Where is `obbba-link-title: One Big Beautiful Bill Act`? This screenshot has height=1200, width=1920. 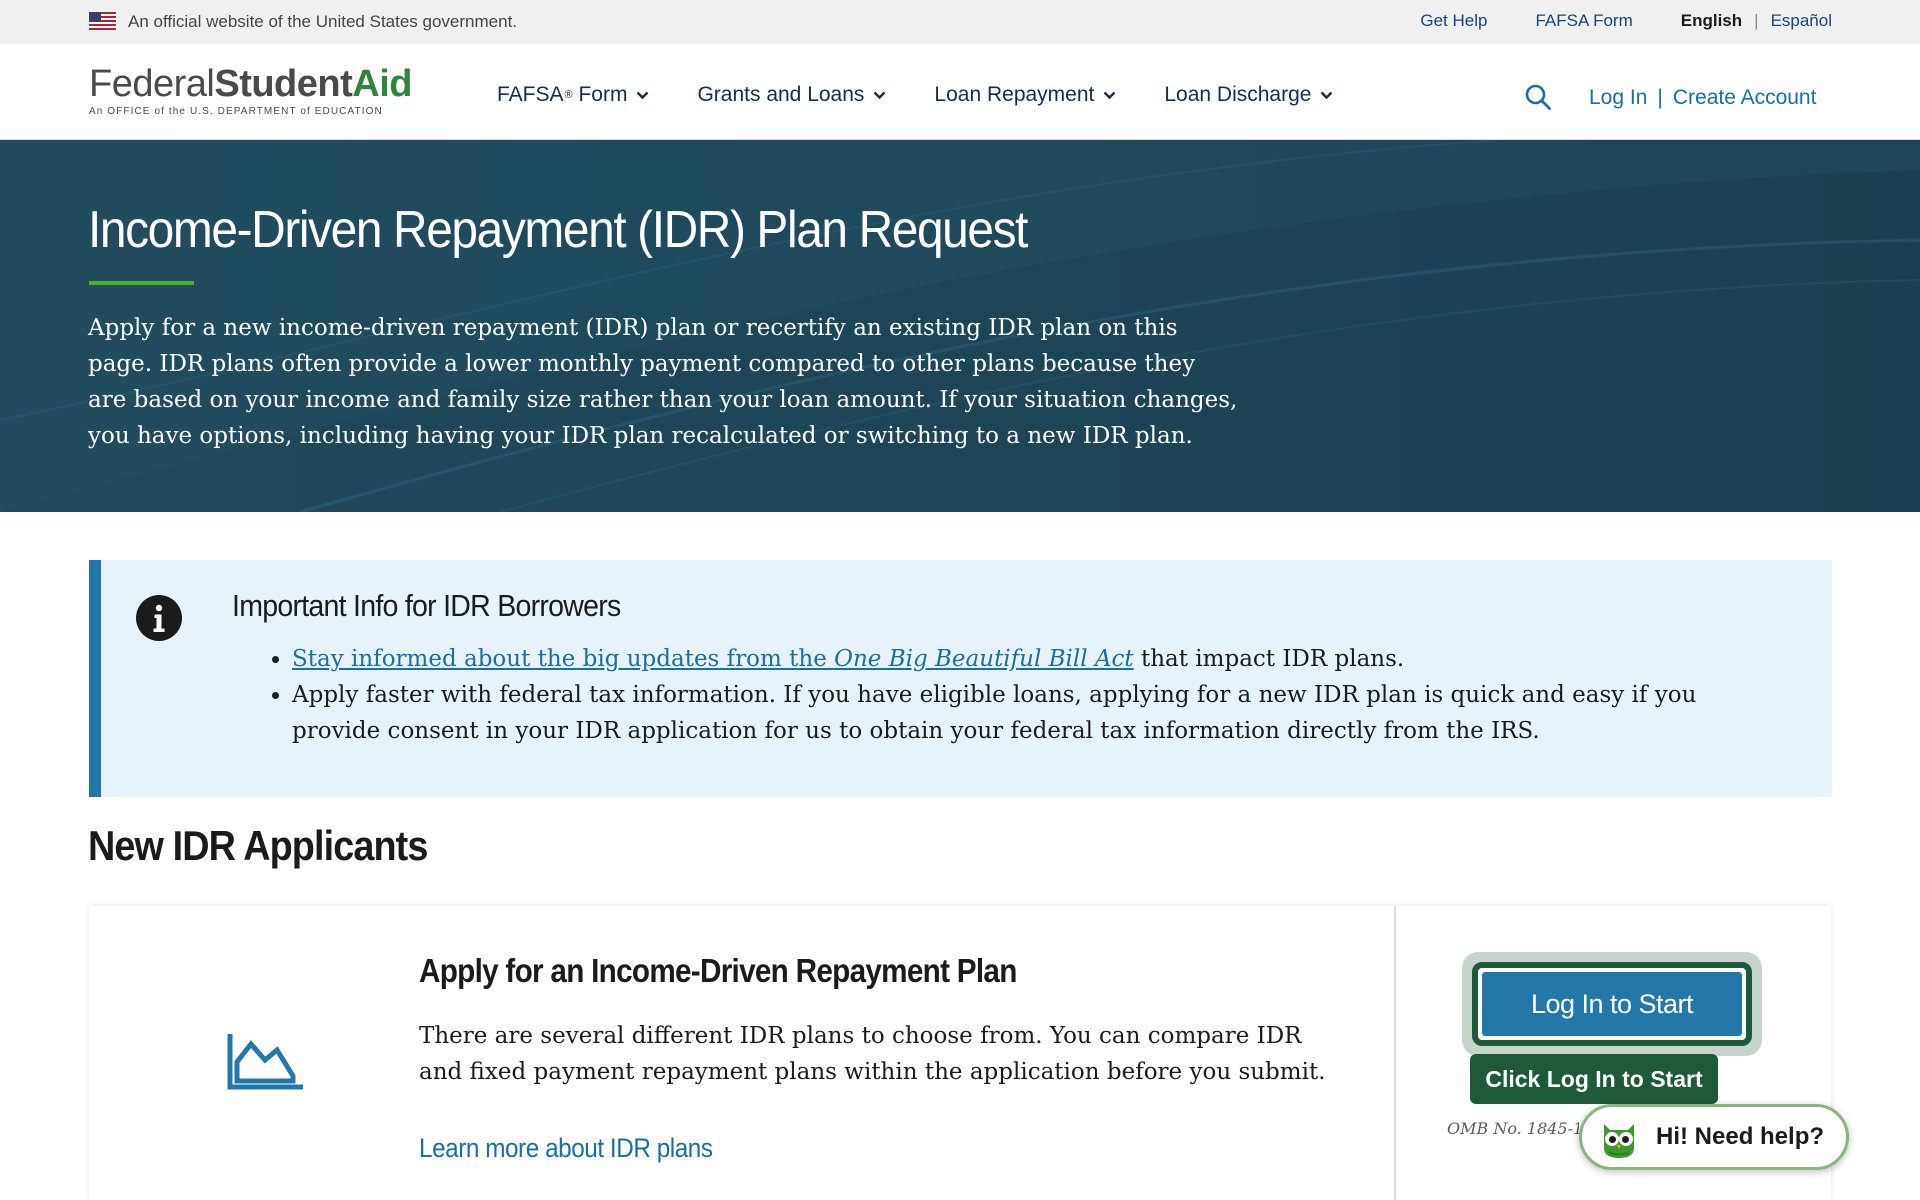
obbba-link-title: One Big Beautiful Bill Act is located at coordinates (984, 659).